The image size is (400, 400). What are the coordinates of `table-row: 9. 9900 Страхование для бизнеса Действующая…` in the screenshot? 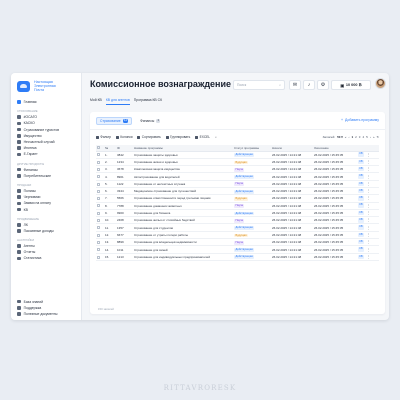 It's located at (237, 213).